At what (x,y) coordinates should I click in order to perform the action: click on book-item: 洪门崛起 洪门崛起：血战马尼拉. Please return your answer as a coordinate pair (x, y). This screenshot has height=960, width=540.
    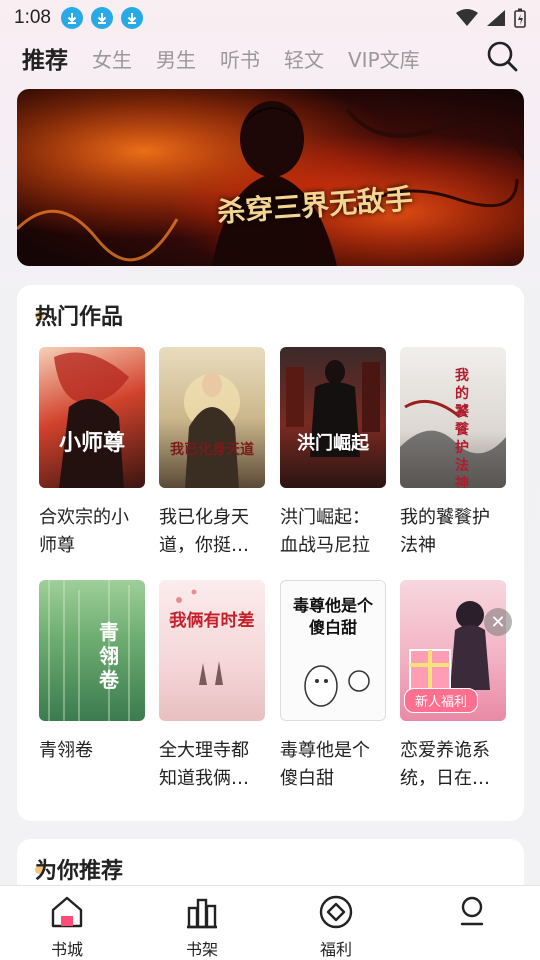
    Looking at the image, I should click on (333, 453).